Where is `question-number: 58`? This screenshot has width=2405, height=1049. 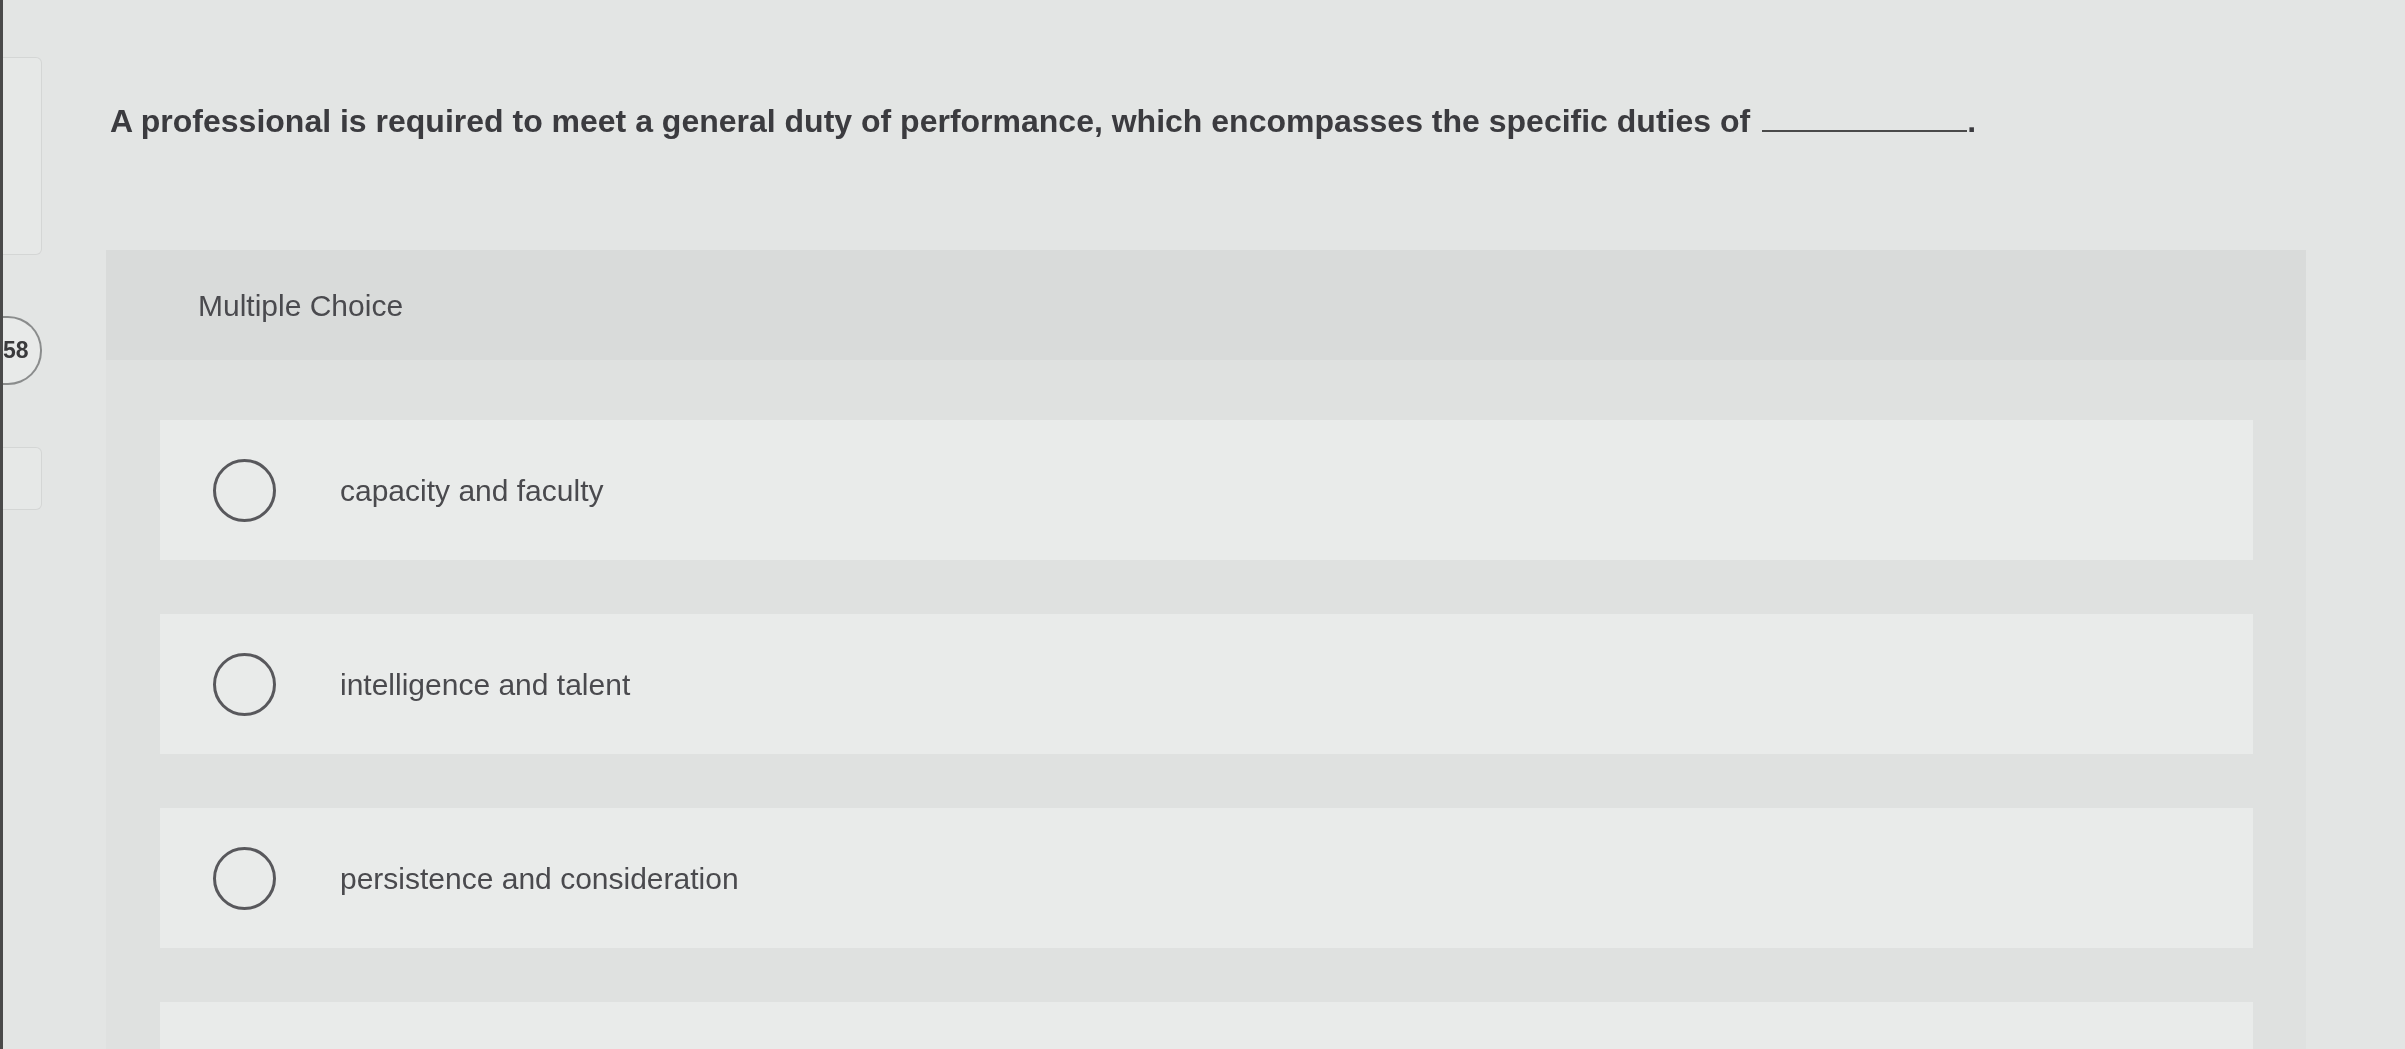
question-number: 58 is located at coordinates (22, 350).